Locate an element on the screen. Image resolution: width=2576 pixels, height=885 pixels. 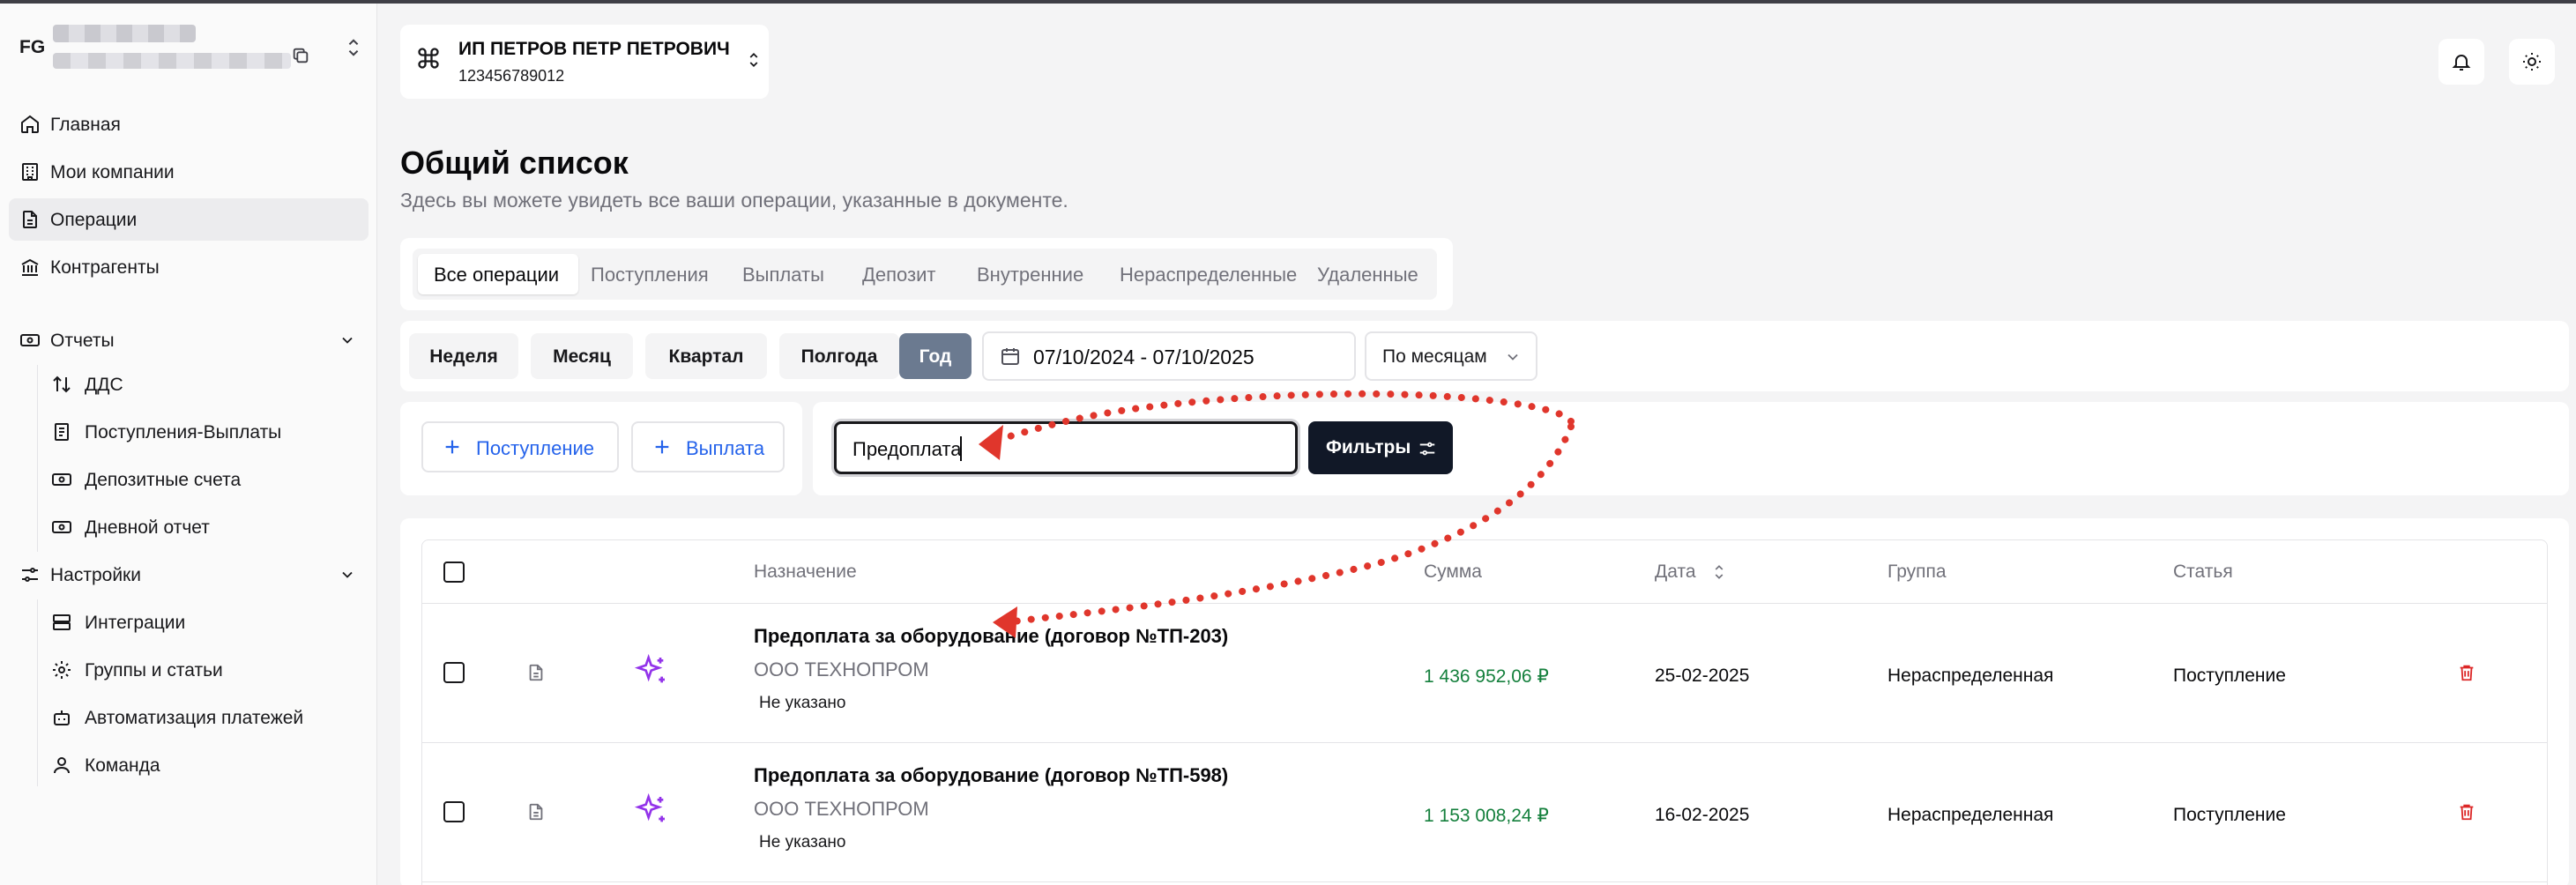
theme-toggle-button is located at coordinates (2532, 62).